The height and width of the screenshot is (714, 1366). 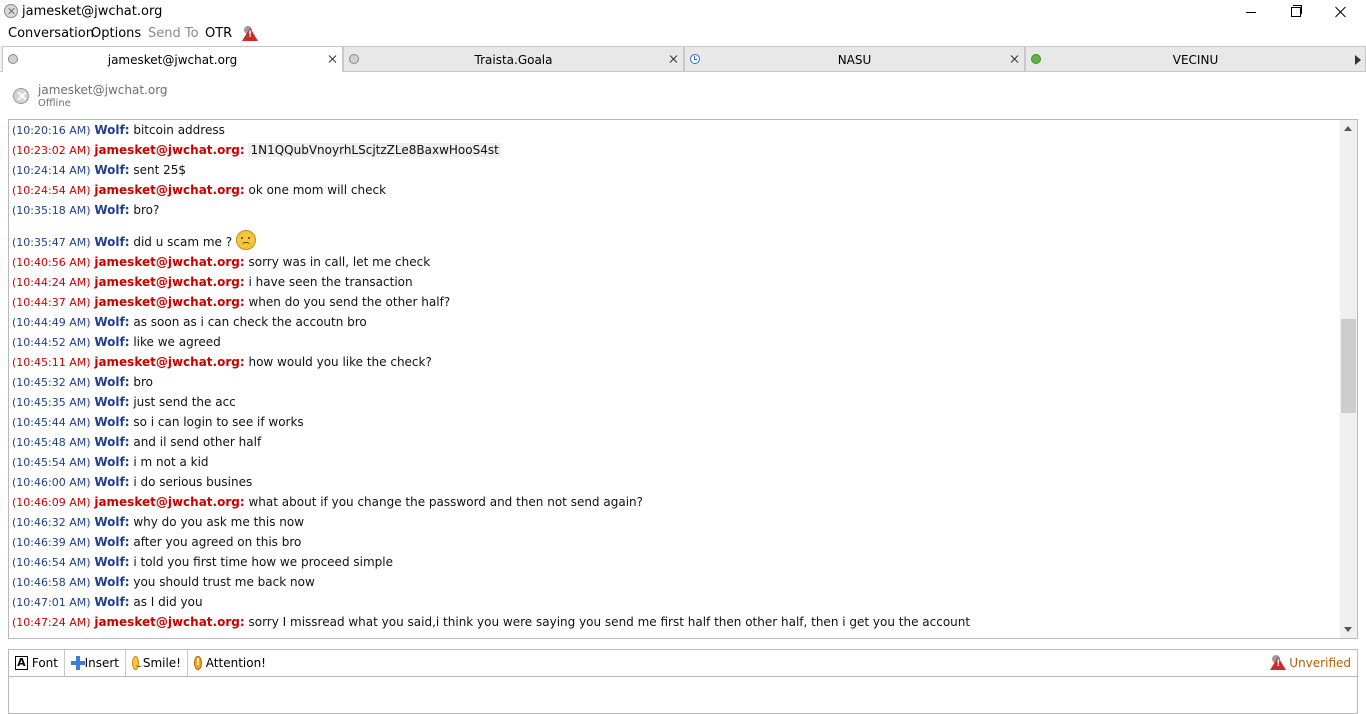 What do you see at coordinates (51, 210) in the screenshot?
I see `message-timestamp: (10:35:18 AM)` at bounding box center [51, 210].